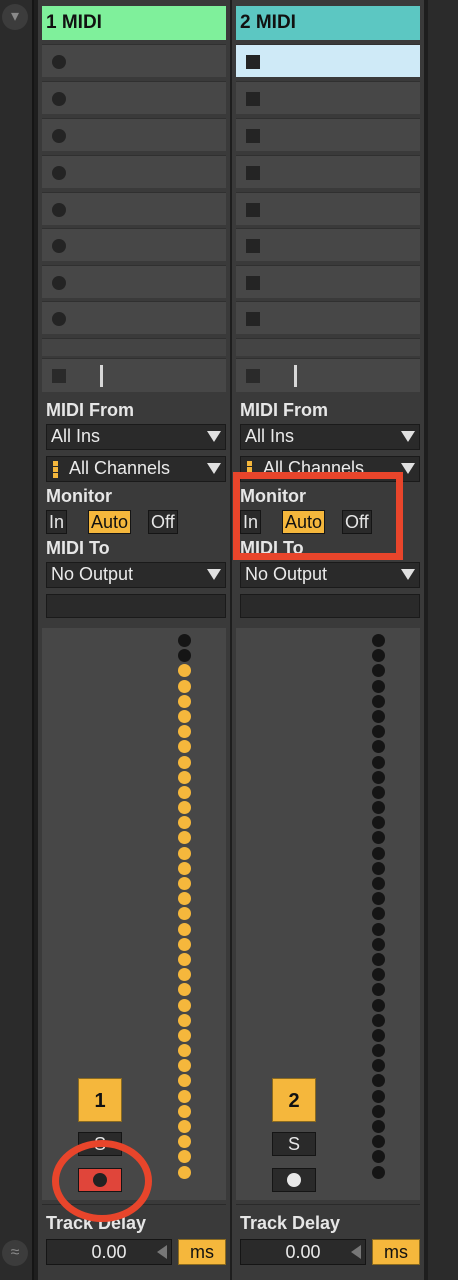 Image resolution: width=458 pixels, height=1280 pixels. Describe the element at coordinates (328, 23) in the screenshot. I see `track-title: 2 MIDI` at that location.